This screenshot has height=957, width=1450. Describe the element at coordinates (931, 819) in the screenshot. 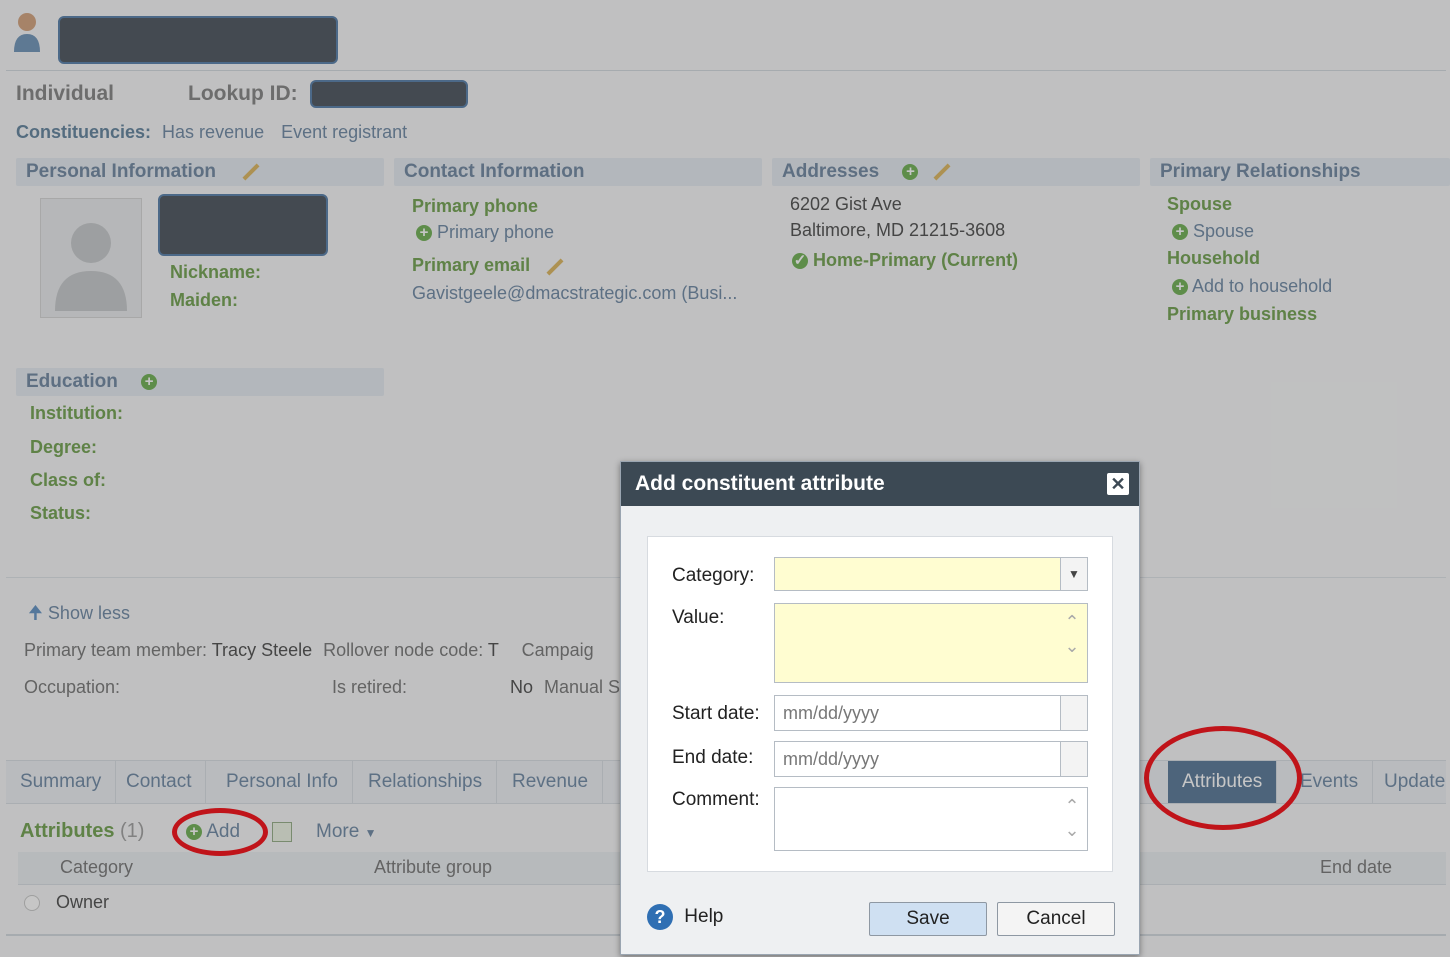

I see `comment-textarea: ⌃ ⌄` at that location.